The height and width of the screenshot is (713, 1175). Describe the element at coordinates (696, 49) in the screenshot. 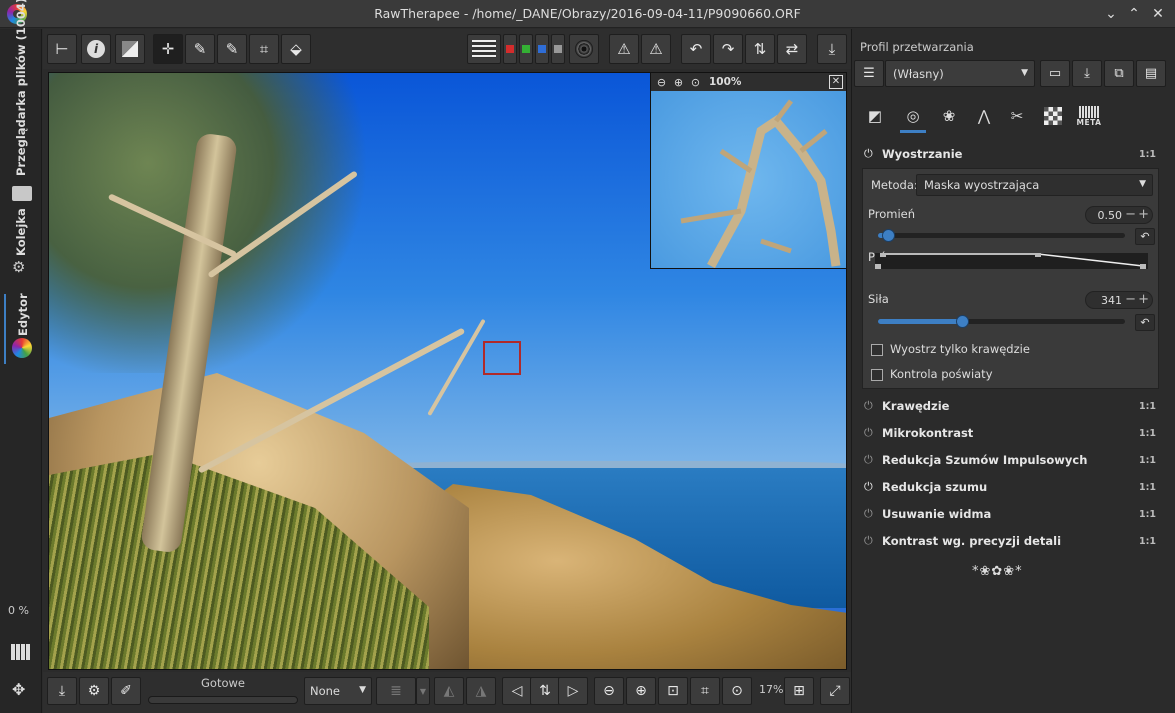

I see `rotate-left-button: ↶` at that location.